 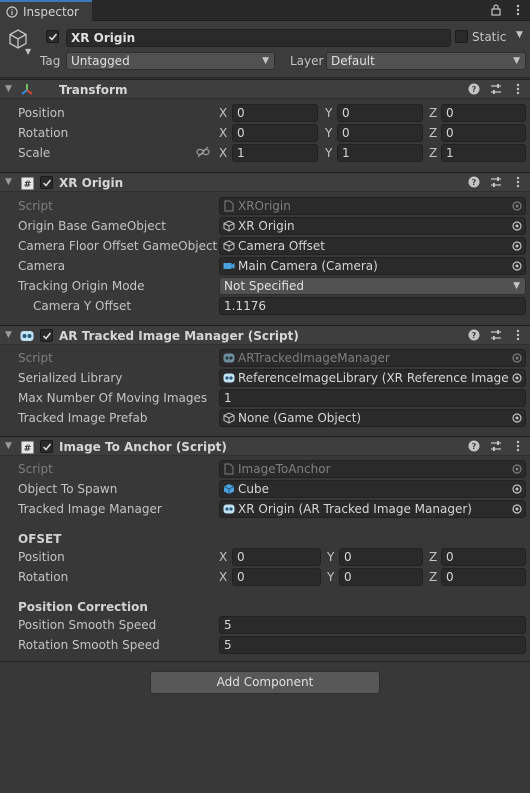 What do you see at coordinates (372, 645) in the screenshot?
I see `rotation-smooth-speed-input: 5` at bounding box center [372, 645].